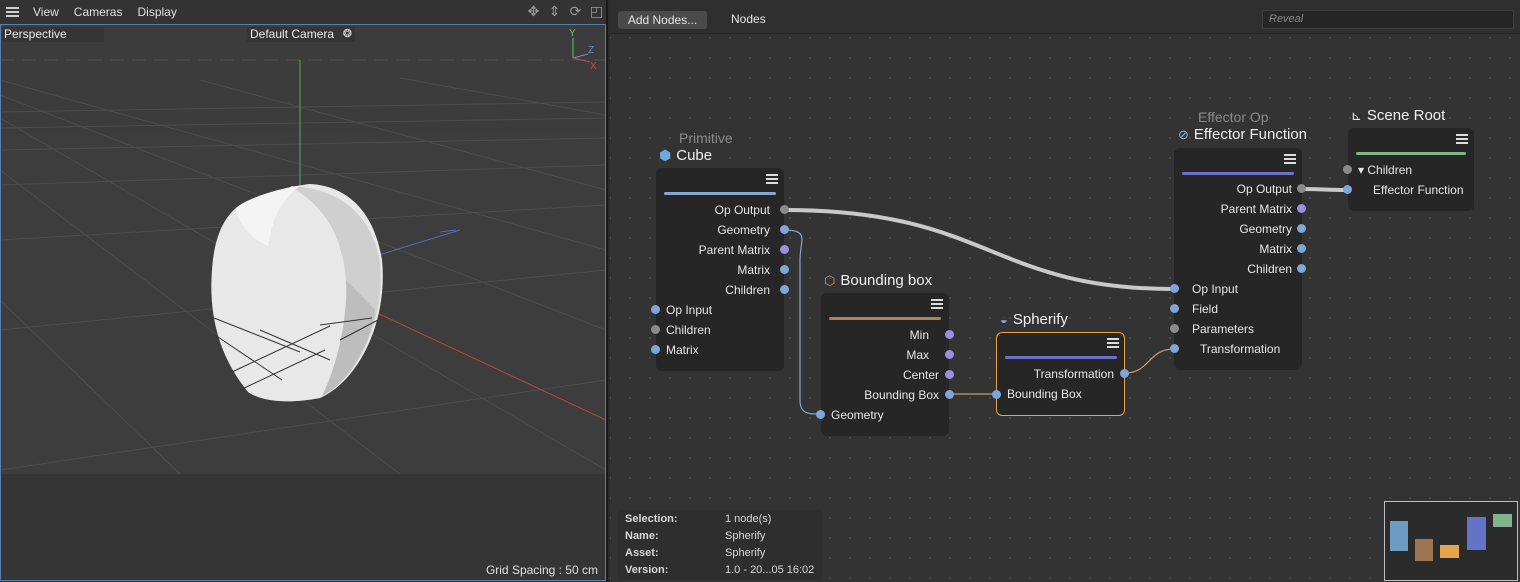 This screenshot has height=582, width=1520. I want to click on bounding-box-output-bbox: Bounding Box, so click(901, 395).